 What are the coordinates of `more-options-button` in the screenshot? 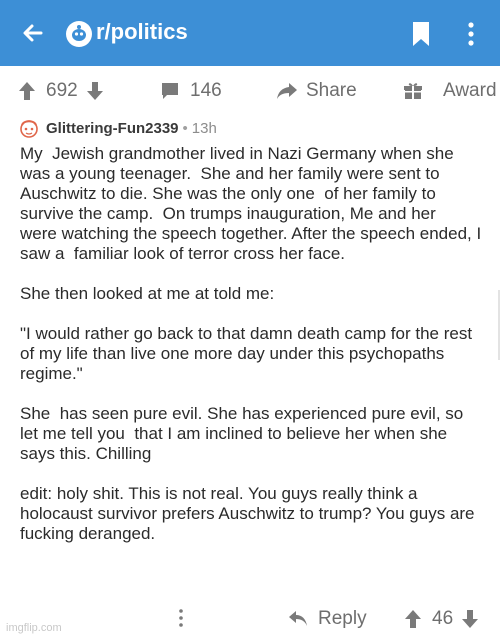 It's located at (471, 34).